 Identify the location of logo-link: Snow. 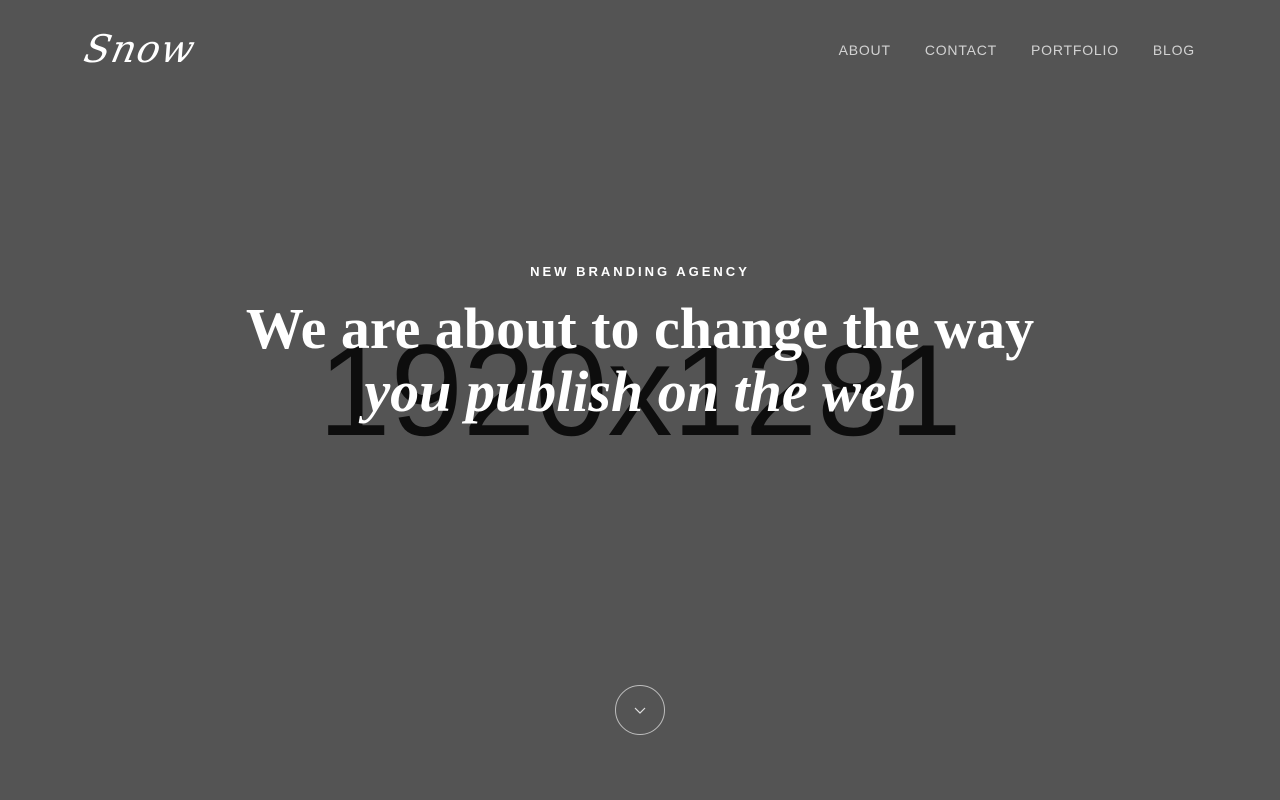
(140, 49).